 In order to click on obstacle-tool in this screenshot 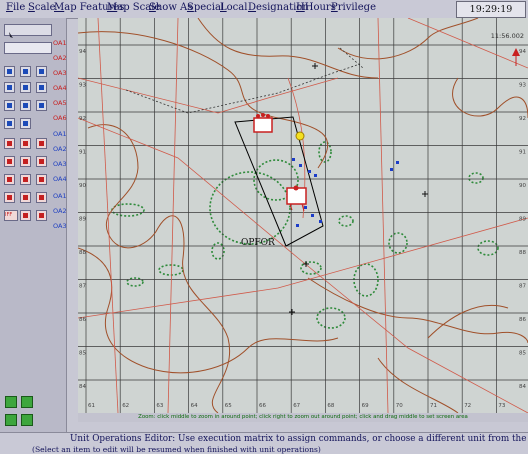, I will do `click(25, 143)`.